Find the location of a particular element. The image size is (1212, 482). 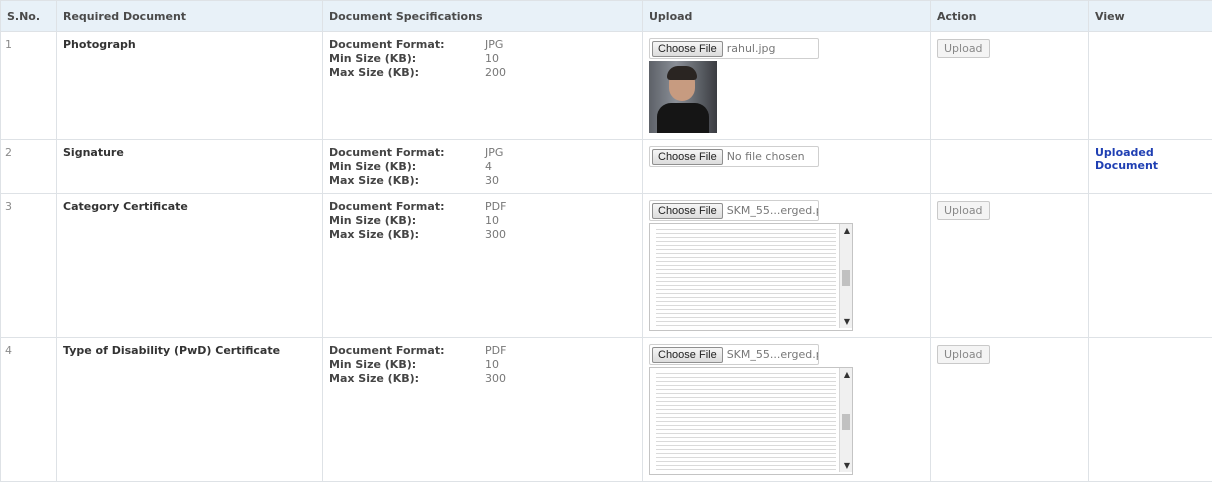

spec-min-size-value: 4 is located at coordinates (515, 166).